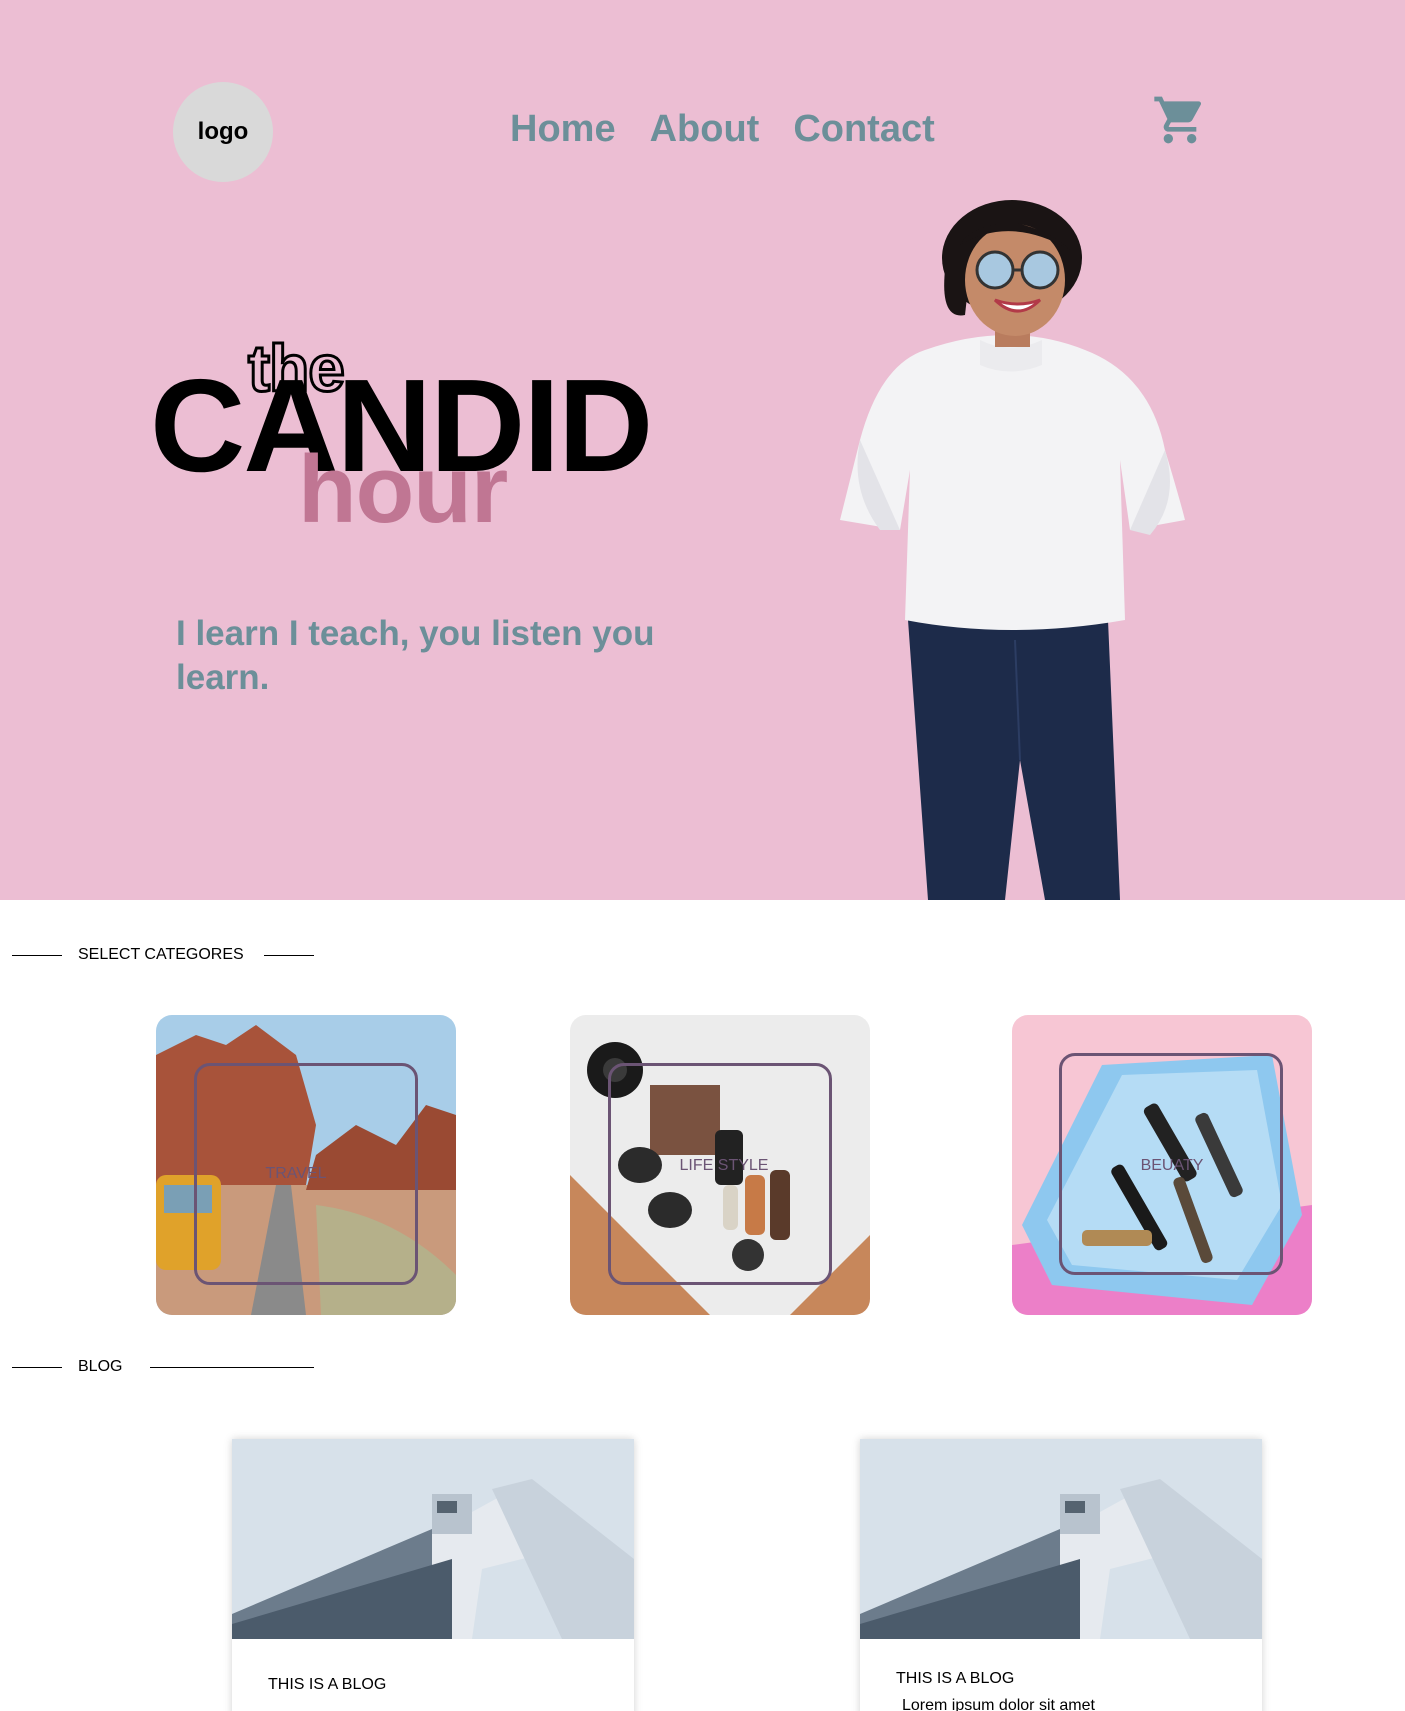  I want to click on blog-card: THIS IS A BLOG, so click(433, 1575).